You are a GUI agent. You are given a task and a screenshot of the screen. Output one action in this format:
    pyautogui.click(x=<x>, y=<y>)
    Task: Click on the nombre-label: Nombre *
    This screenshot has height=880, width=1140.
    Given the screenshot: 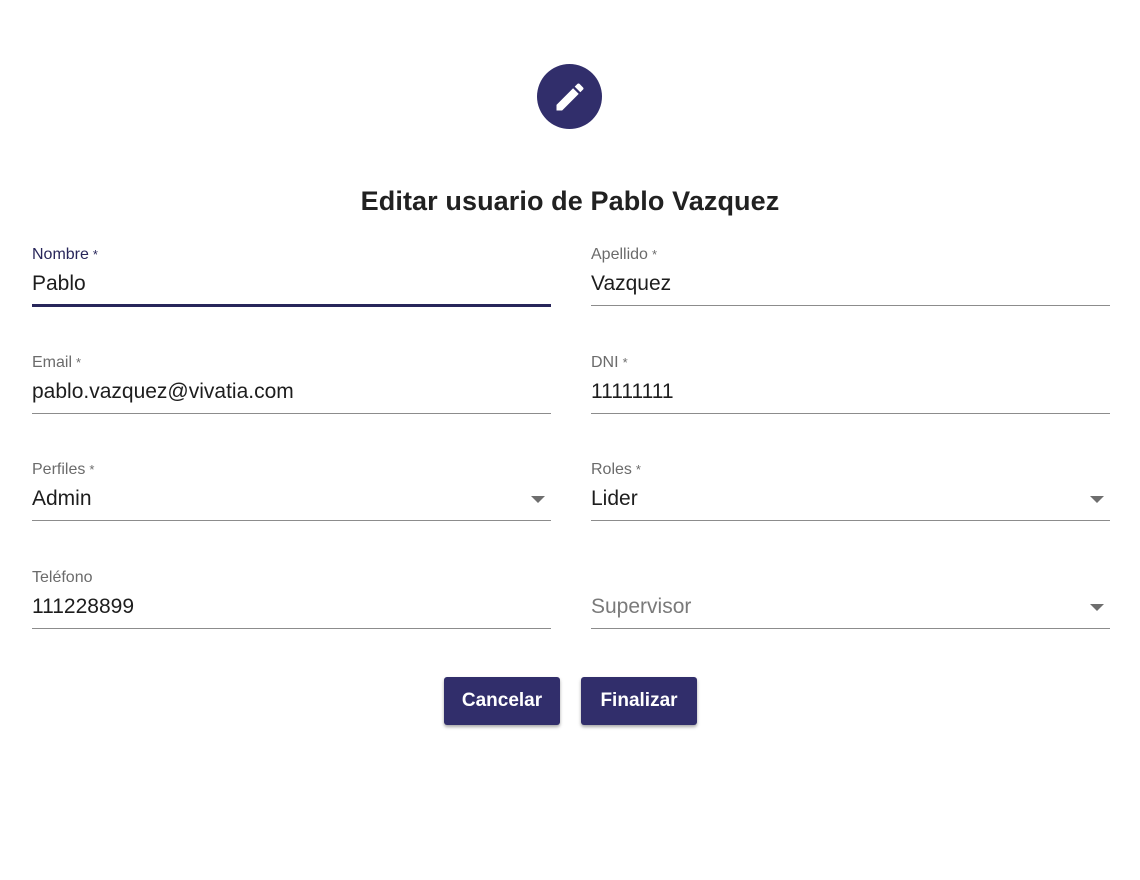 What is the action you would take?
    pyautogui.click(x=65, y=254)
    